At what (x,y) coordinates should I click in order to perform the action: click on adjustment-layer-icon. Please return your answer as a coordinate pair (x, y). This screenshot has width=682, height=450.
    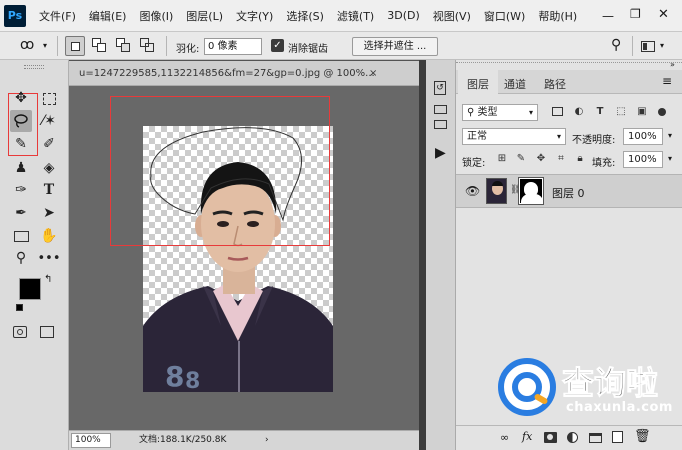
    Looking at the image, I should click on (572, 437).